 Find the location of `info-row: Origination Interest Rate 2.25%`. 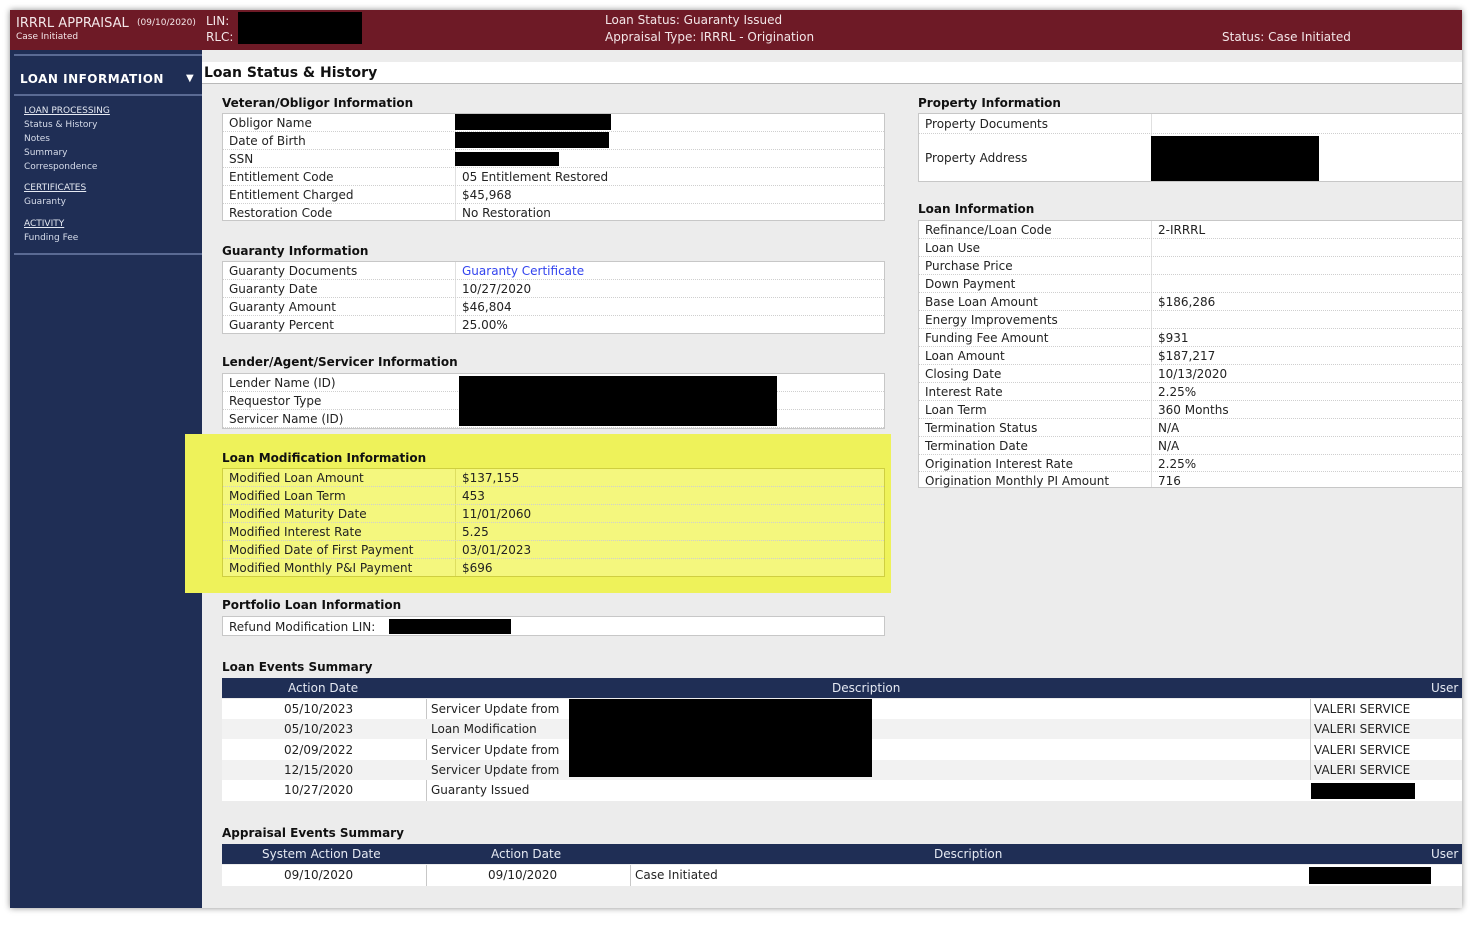

info-row: Origination Interest Rate 2.25% is located at coordinates (1190, 463).